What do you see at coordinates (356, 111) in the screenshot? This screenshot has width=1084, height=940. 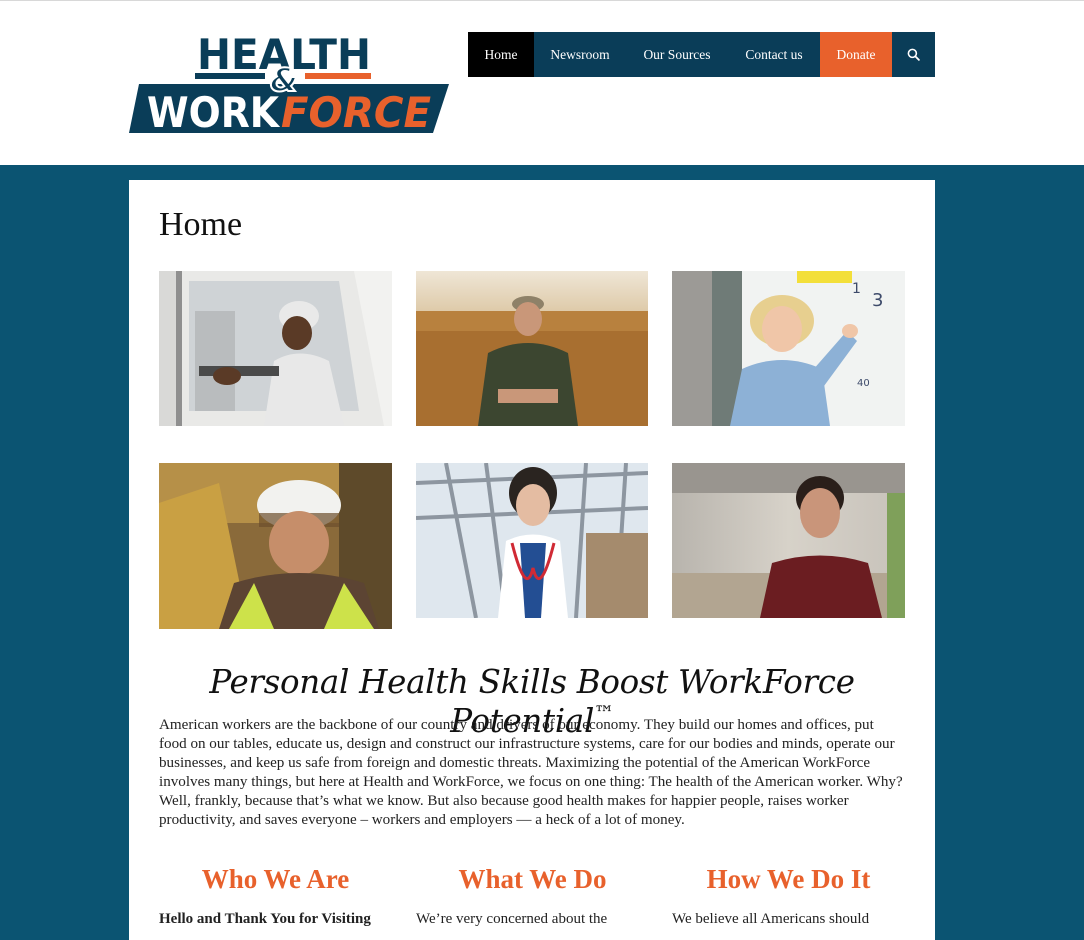 I see `logo-line2-force: FORCE` at bounding box center [356, 111].